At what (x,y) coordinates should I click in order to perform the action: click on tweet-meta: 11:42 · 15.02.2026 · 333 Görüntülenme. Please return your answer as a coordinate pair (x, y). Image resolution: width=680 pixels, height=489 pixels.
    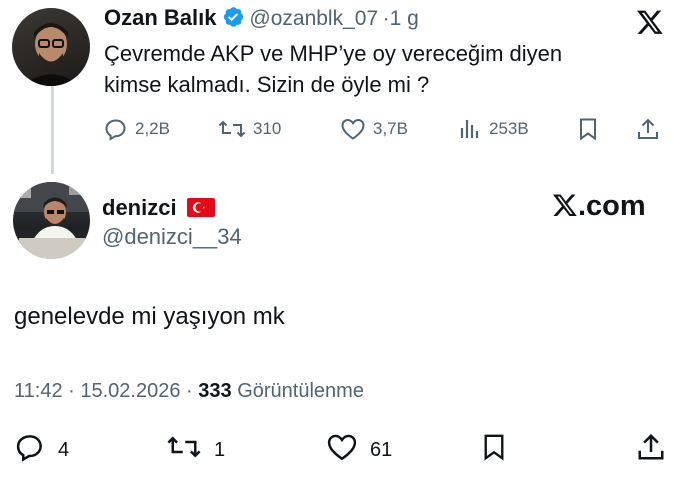
    Looking at the image, I should click on (189, 391).